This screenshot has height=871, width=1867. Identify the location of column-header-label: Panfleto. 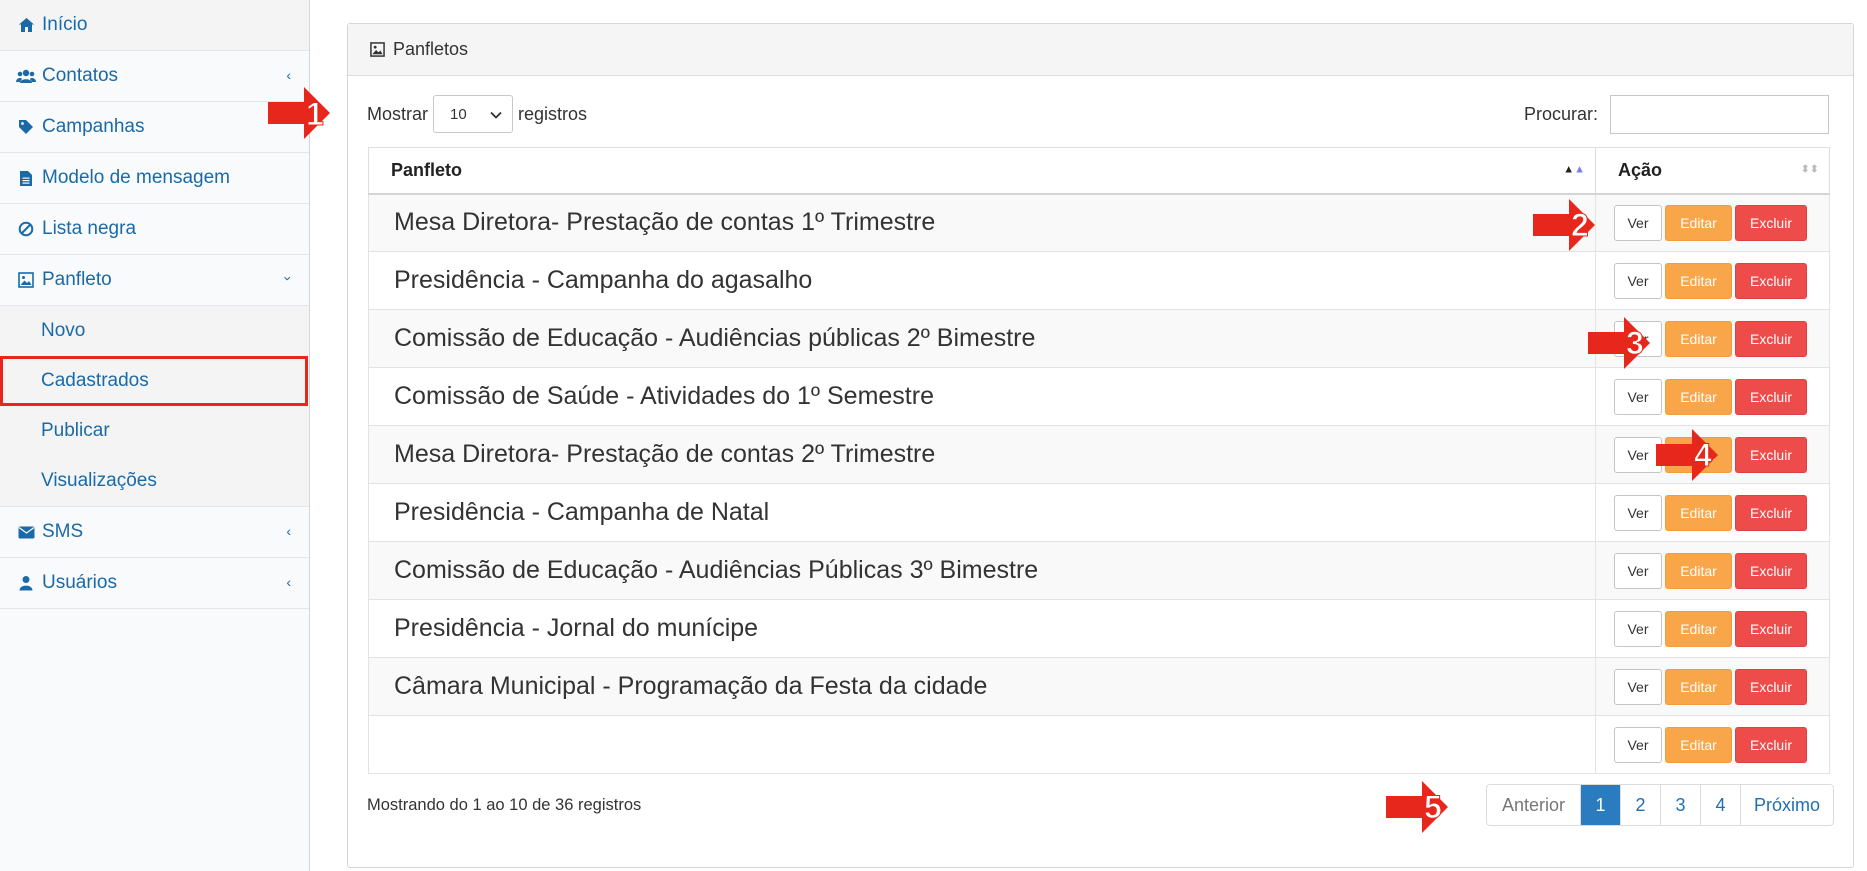
(427, 169).